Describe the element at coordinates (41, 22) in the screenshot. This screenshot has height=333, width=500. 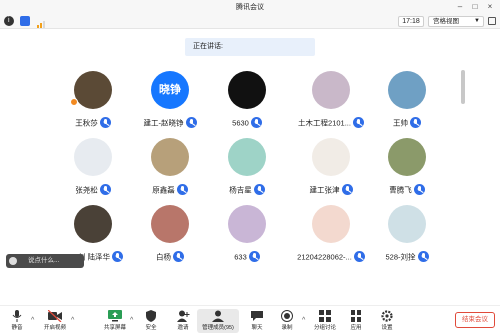
I see `signal-icon` at that location.